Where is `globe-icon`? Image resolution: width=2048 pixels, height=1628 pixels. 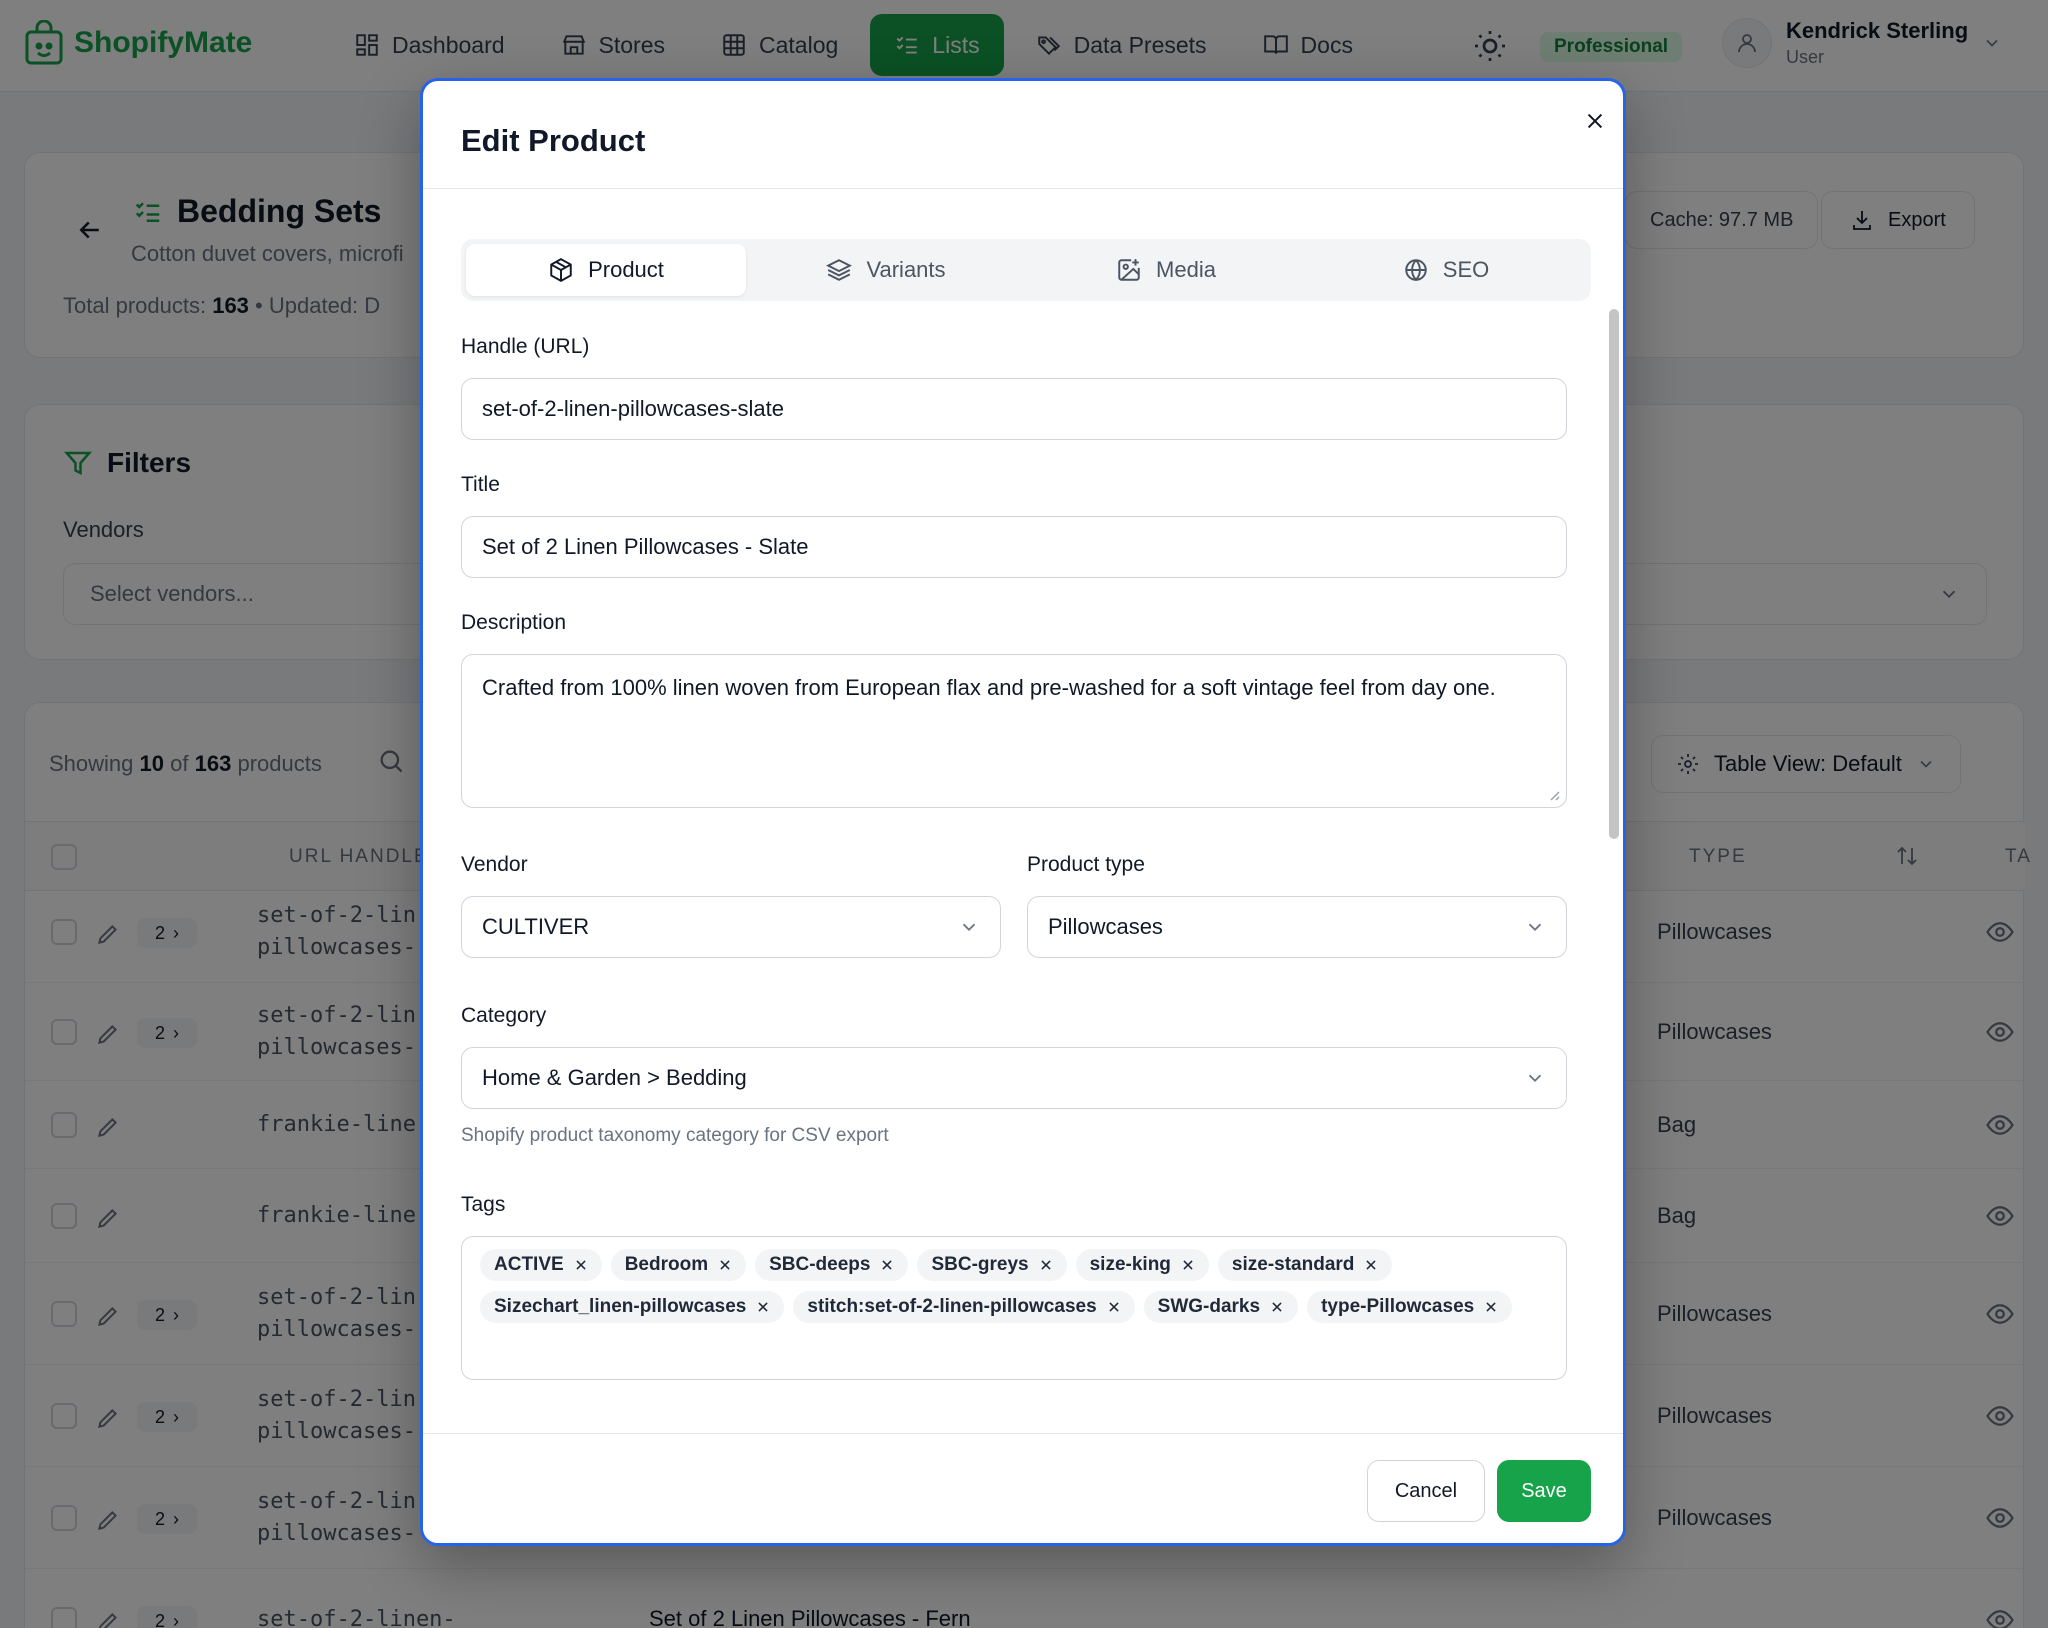
globe-icon is located at coordinates (1416, 270).